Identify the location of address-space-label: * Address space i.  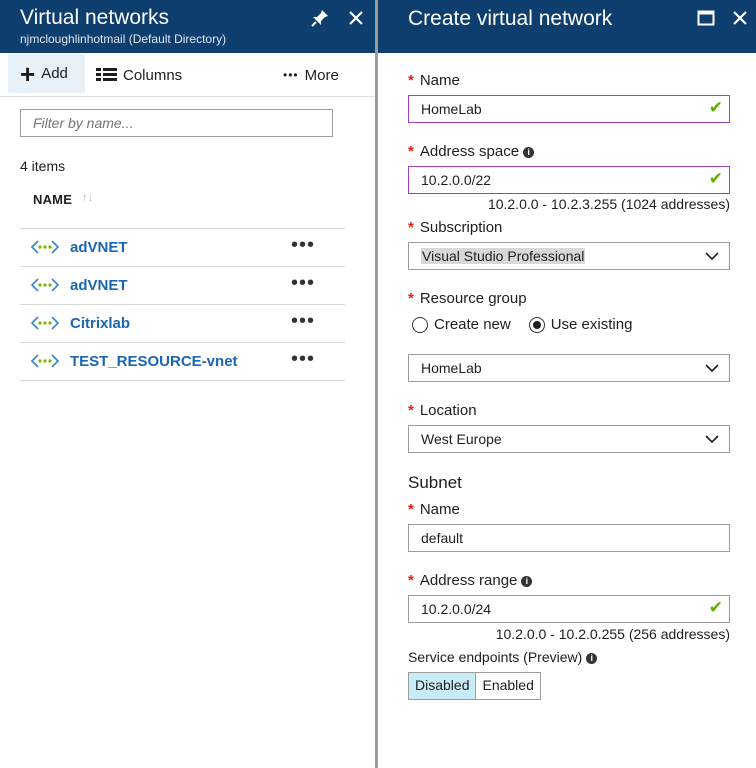
(471, 151).